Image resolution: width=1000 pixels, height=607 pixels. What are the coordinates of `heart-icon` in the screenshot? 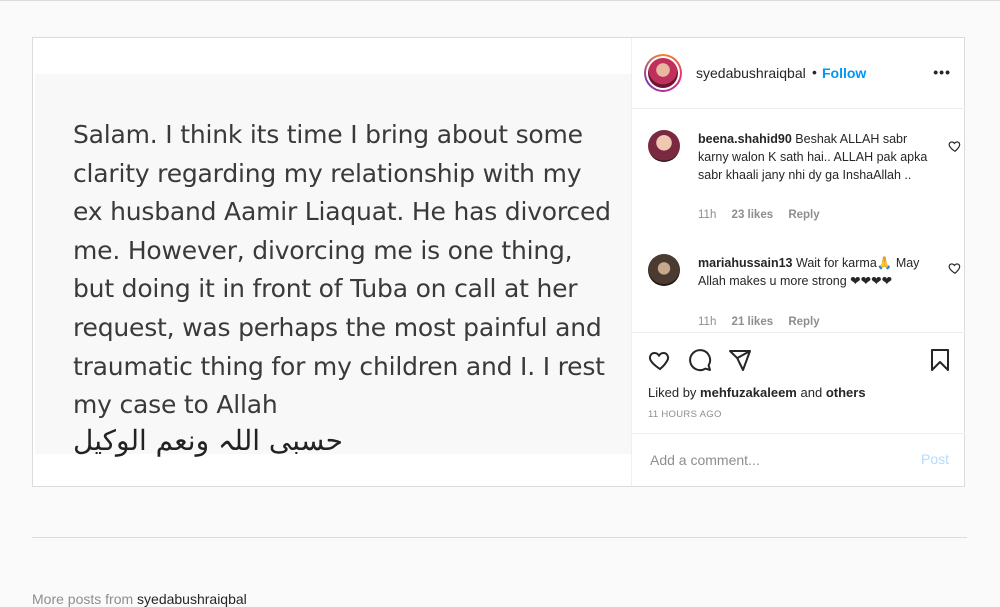 It's located at (660, 360).